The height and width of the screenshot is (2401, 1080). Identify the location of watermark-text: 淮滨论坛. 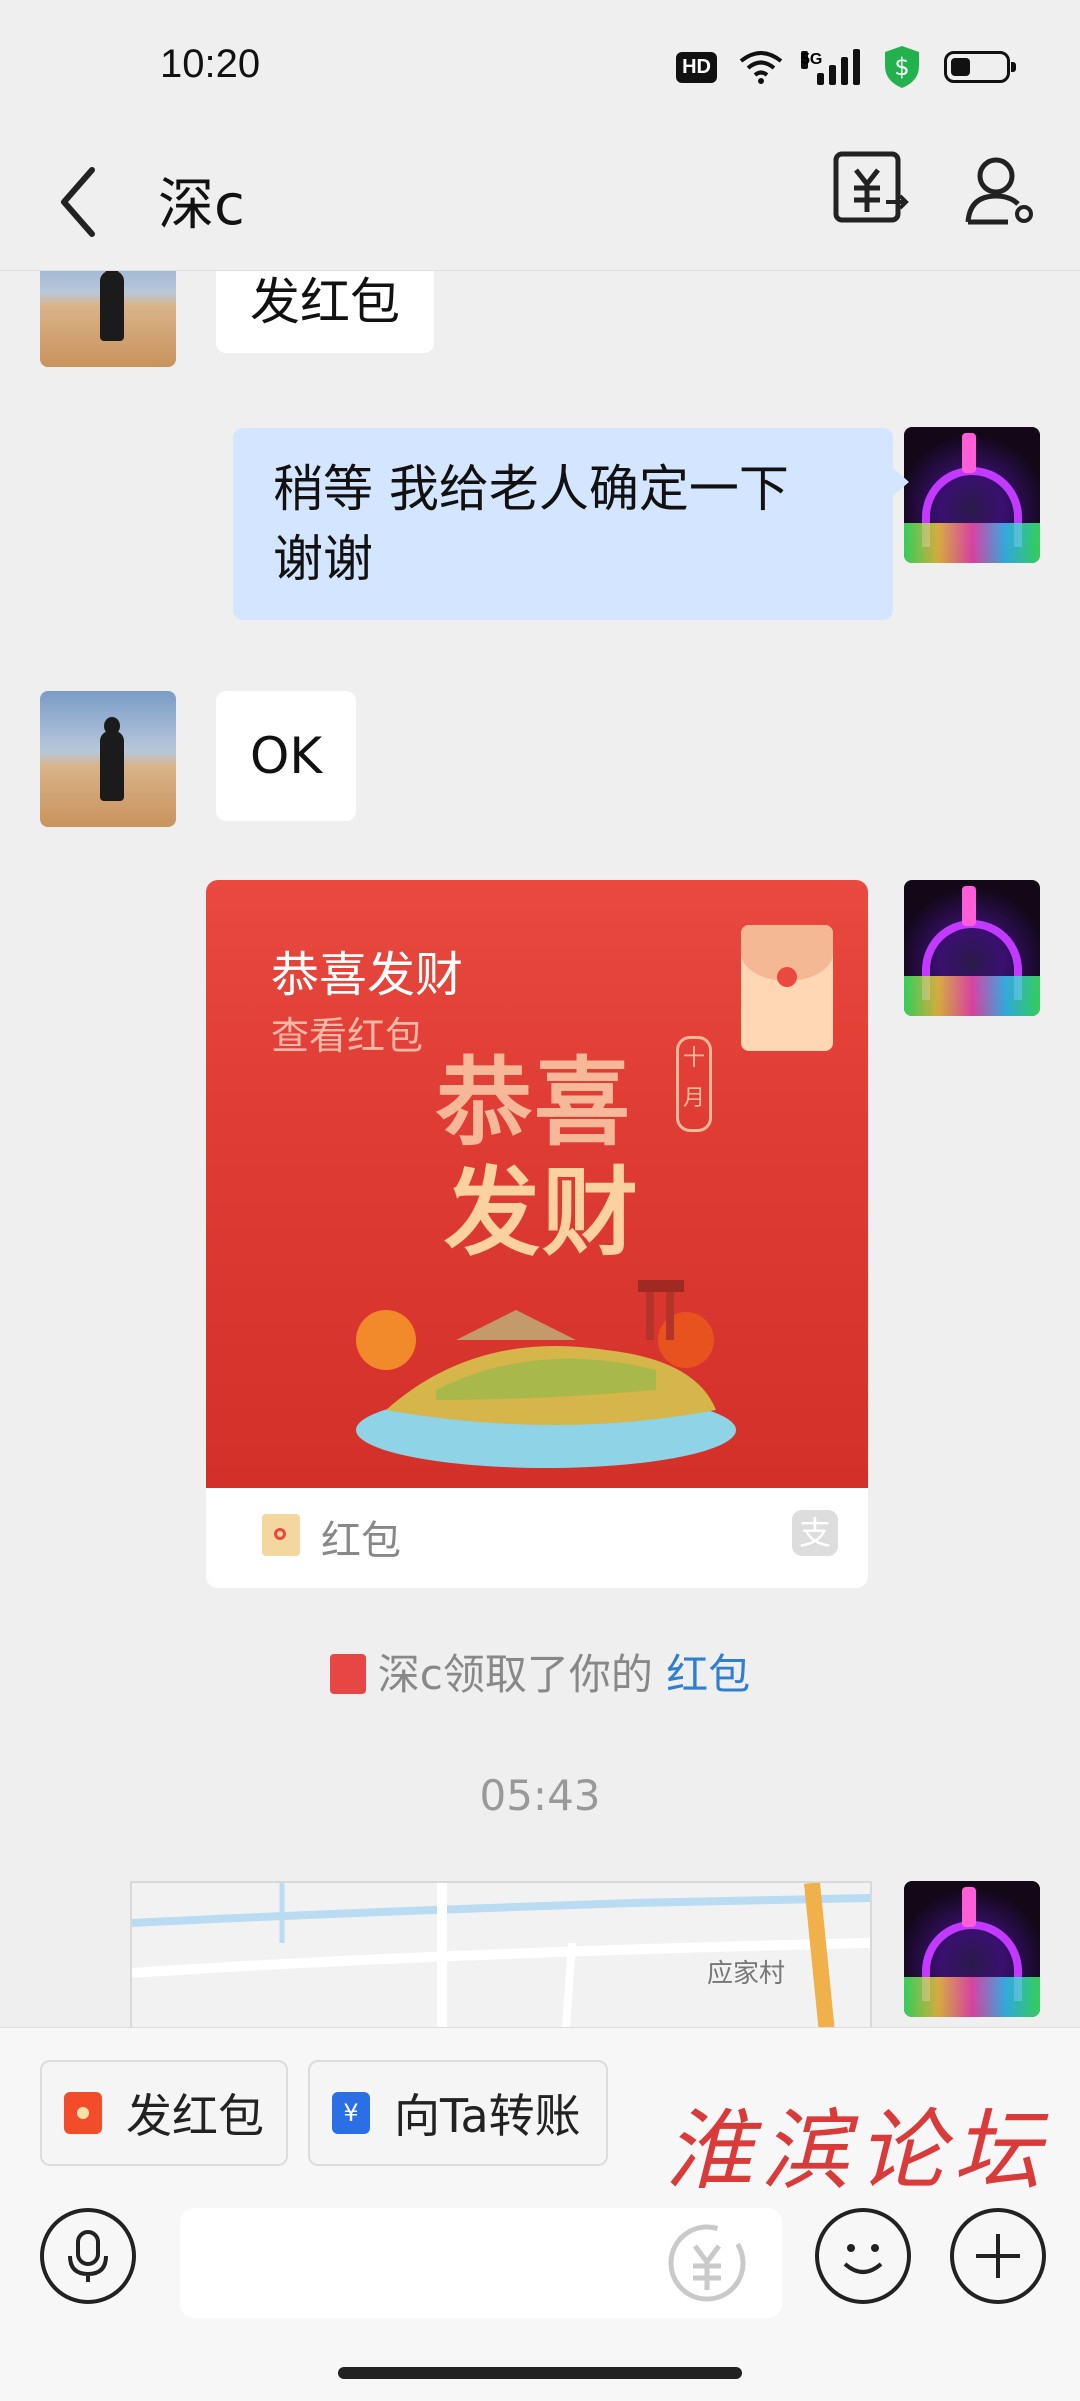
(857, 2150).